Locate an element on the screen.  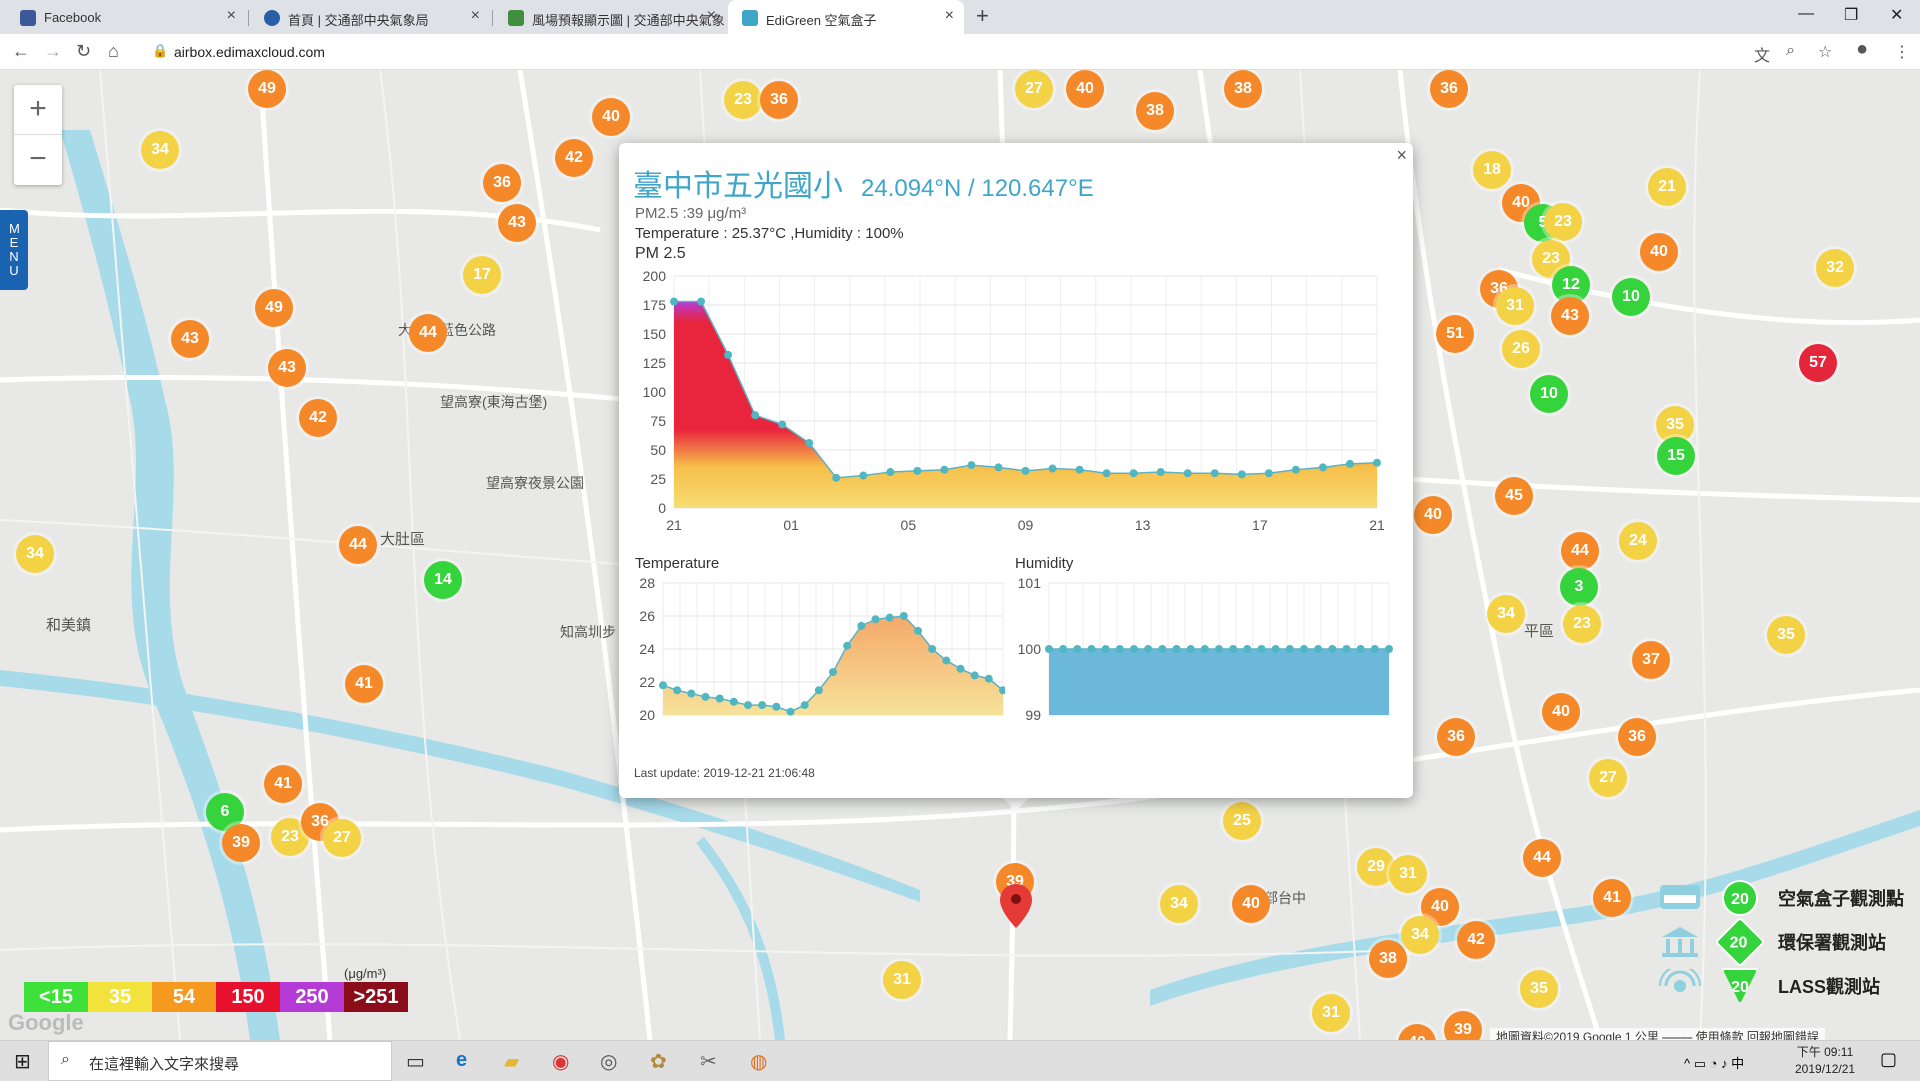
tab-cwb-home: 首頁 | 交通部中央氣象局 × is located at coordinates (370, 17).